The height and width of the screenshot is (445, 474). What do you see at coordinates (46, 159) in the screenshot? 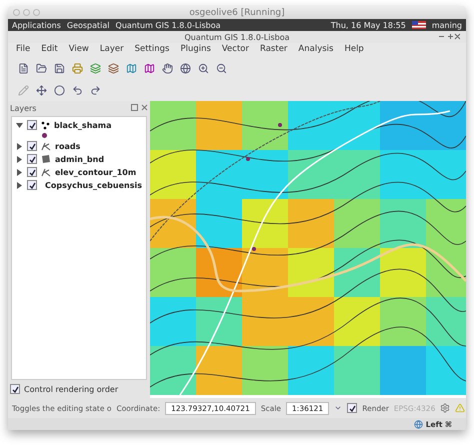
I see `polygon-icon` at bounding box center [46, 159].